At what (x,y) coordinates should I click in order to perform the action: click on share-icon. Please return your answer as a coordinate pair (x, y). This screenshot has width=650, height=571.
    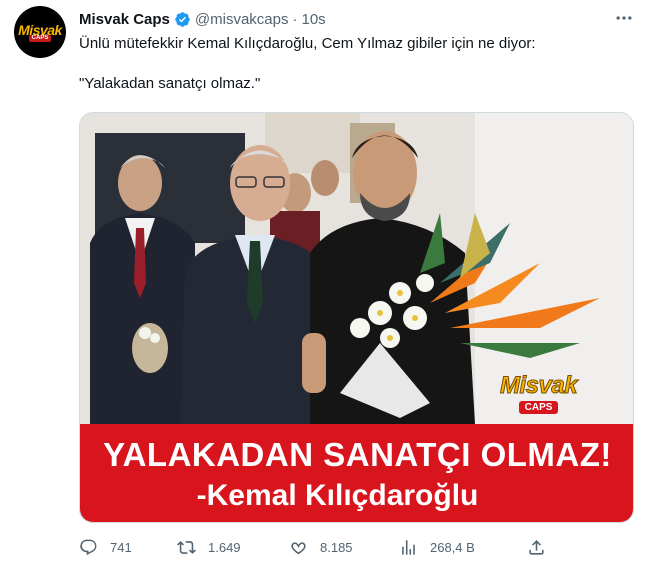
    Looking at the image, I should click on (536, 547).